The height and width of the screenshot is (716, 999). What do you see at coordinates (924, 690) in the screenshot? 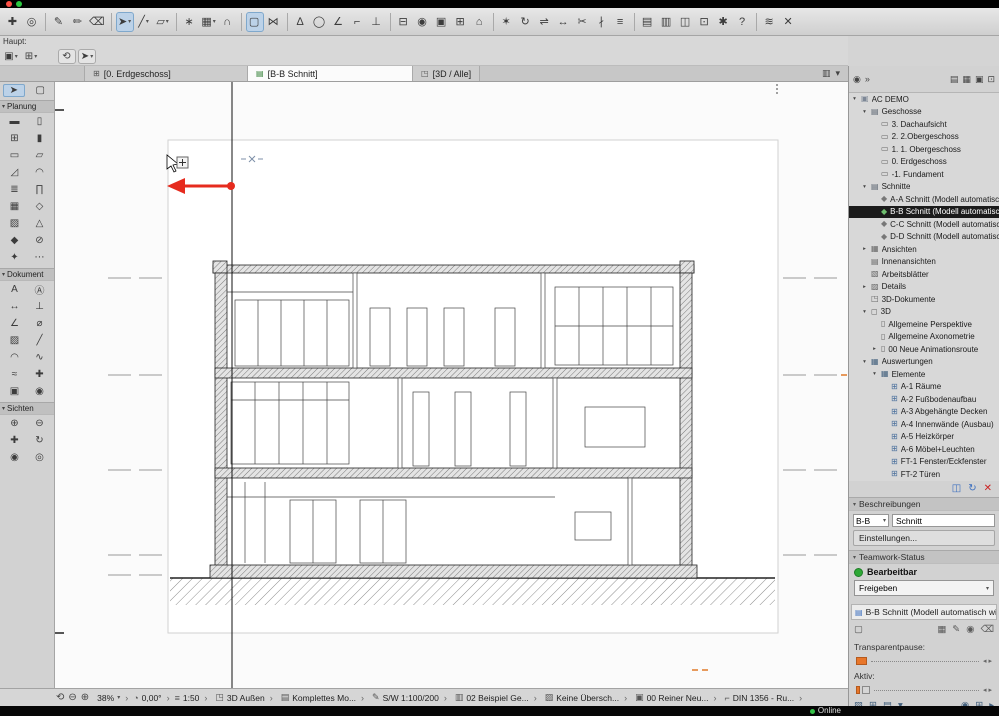
I see `aktiv-slider` at bounding box center [924, 690].